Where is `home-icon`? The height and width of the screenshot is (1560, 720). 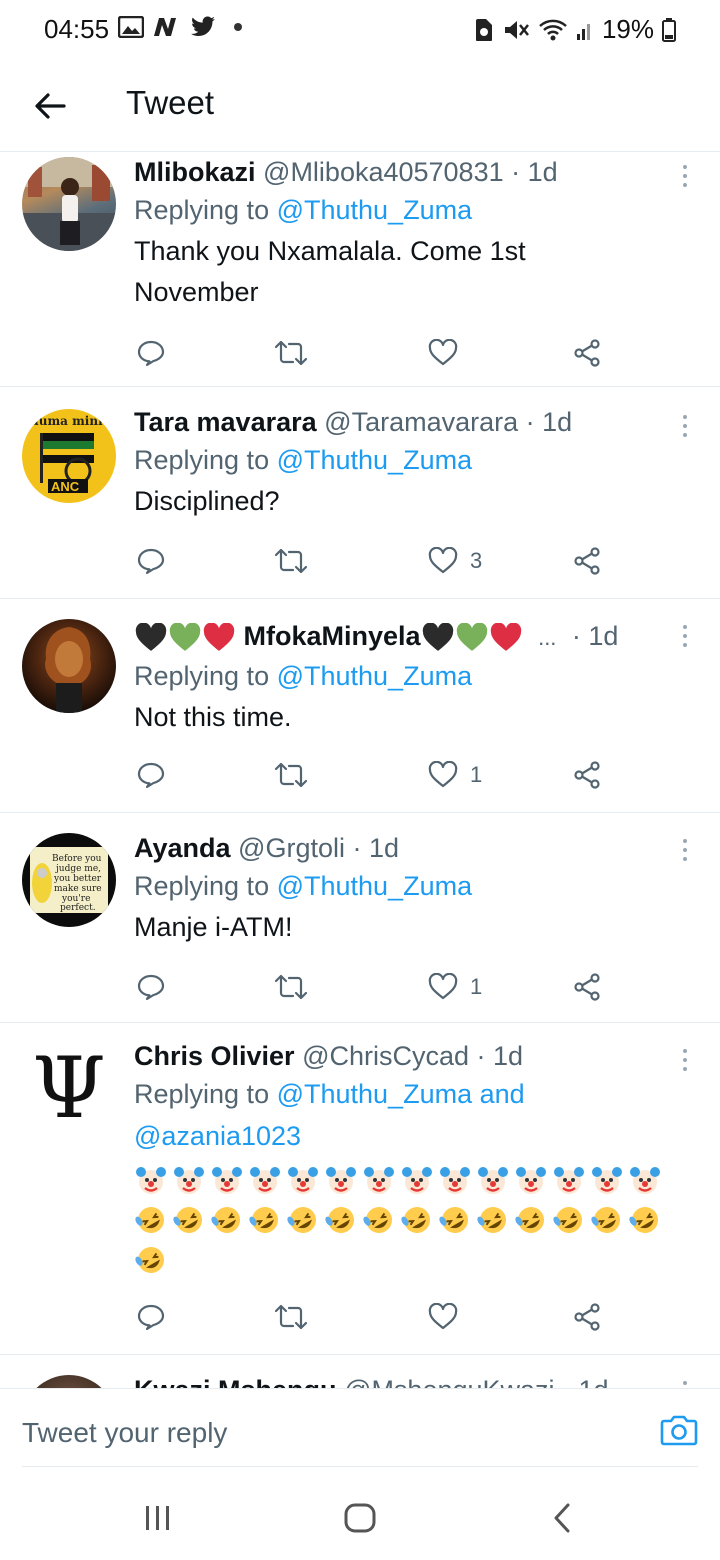
home-icon is located at coordinates (360, 1518).